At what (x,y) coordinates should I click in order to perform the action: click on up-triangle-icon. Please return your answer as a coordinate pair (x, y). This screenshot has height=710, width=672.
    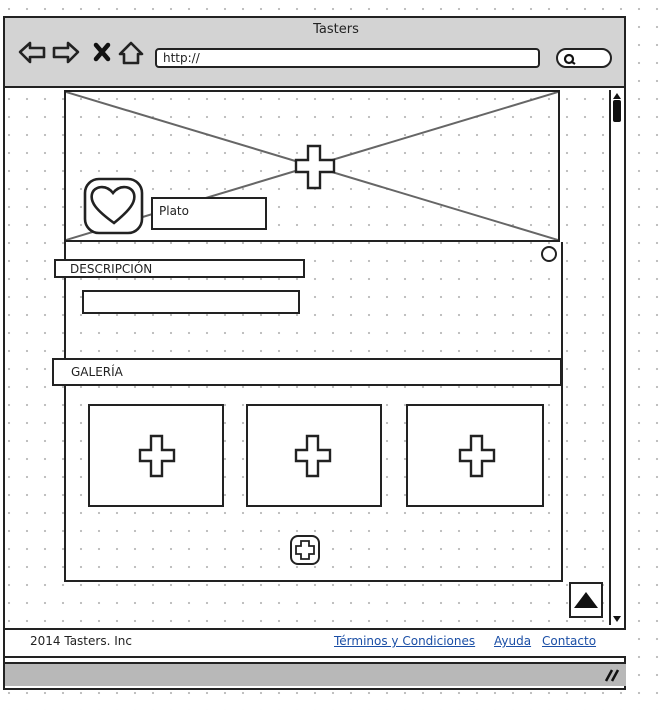
    Looking at the image, I should click on (586, 600).